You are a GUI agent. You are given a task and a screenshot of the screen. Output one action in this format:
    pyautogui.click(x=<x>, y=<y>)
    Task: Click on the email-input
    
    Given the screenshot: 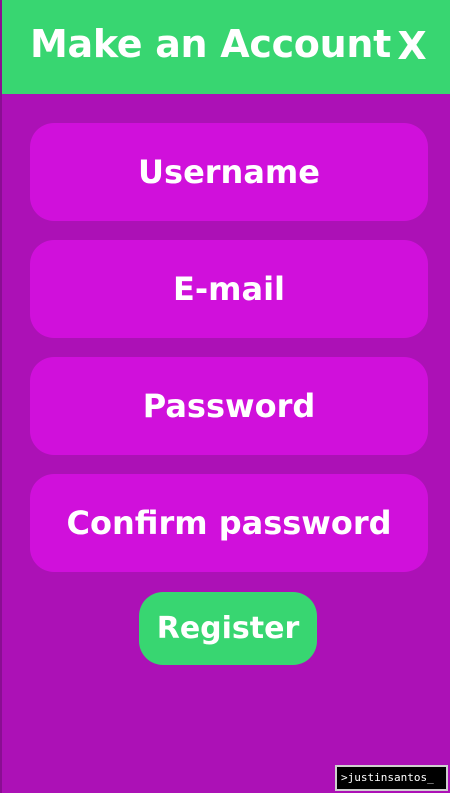 What is the action you would take?
    pyautogui.click(x=229, y=289)
    